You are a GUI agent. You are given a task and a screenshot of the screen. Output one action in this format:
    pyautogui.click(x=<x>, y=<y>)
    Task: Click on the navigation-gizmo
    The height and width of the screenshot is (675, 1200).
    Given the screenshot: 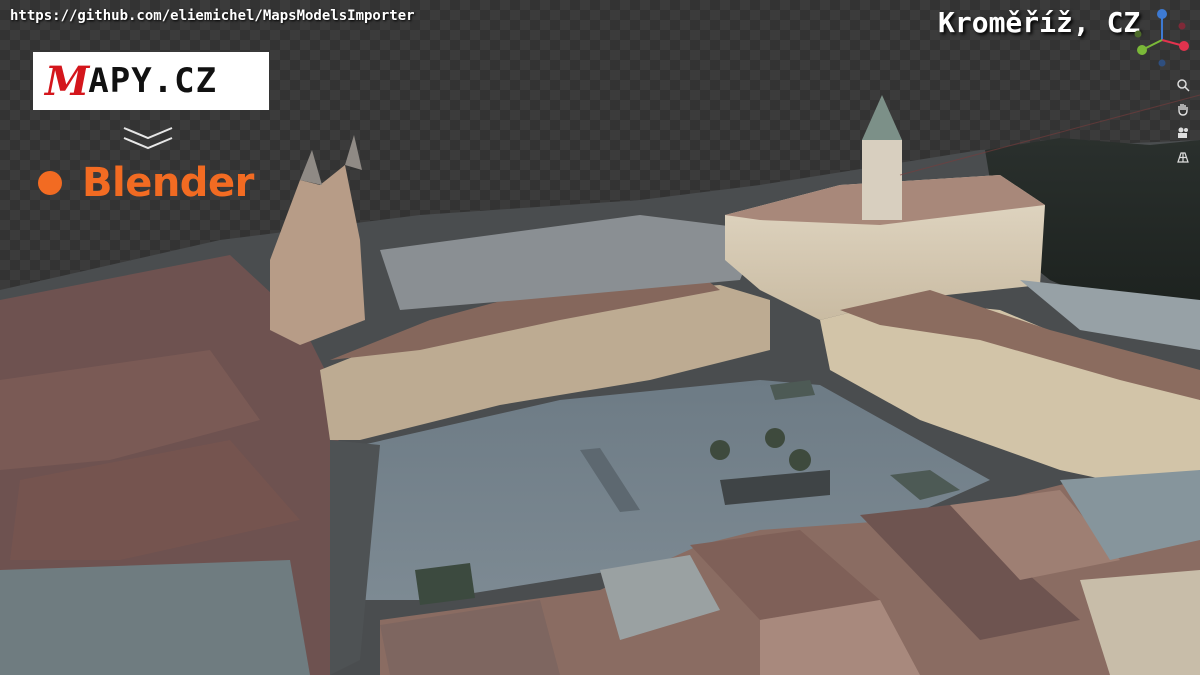 What is the action you would take?
    pyautogui.click(x=1162, y=37)
    